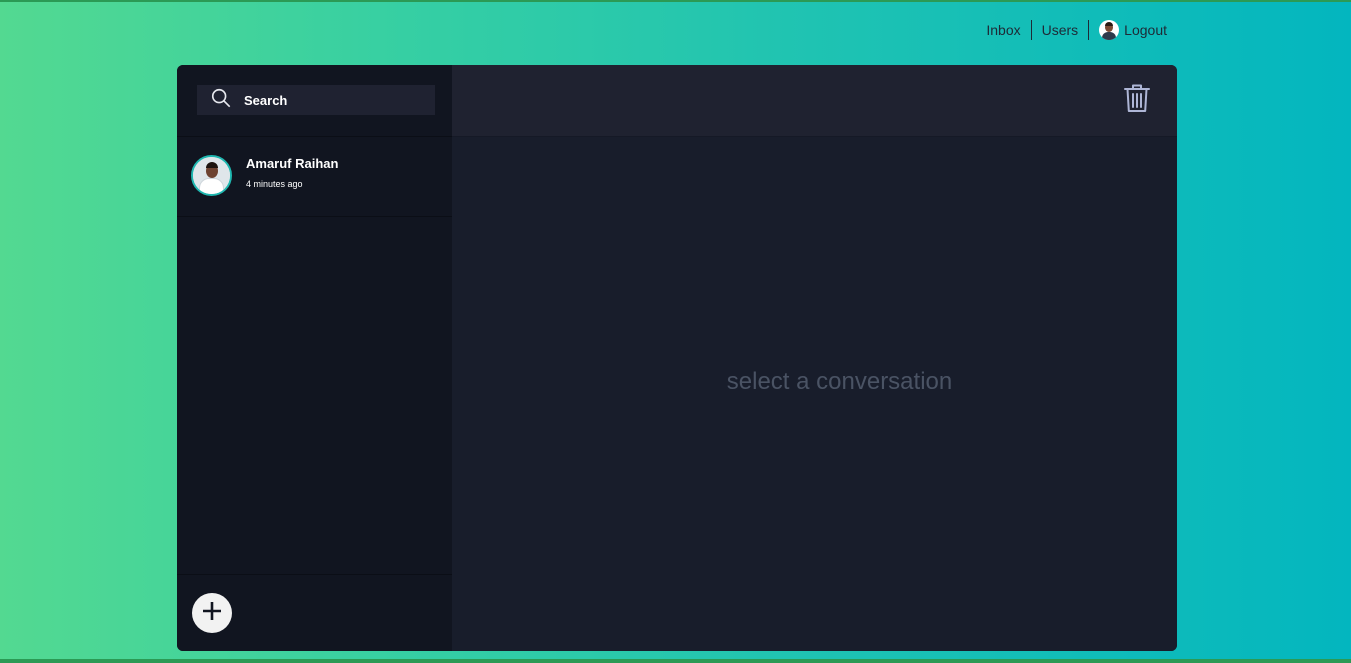 The width and height of the screenshot is (1351, 663). Describe the element at coordinates (1145, 30) in the screenshot. I see `logout-label: Logout` at that location.